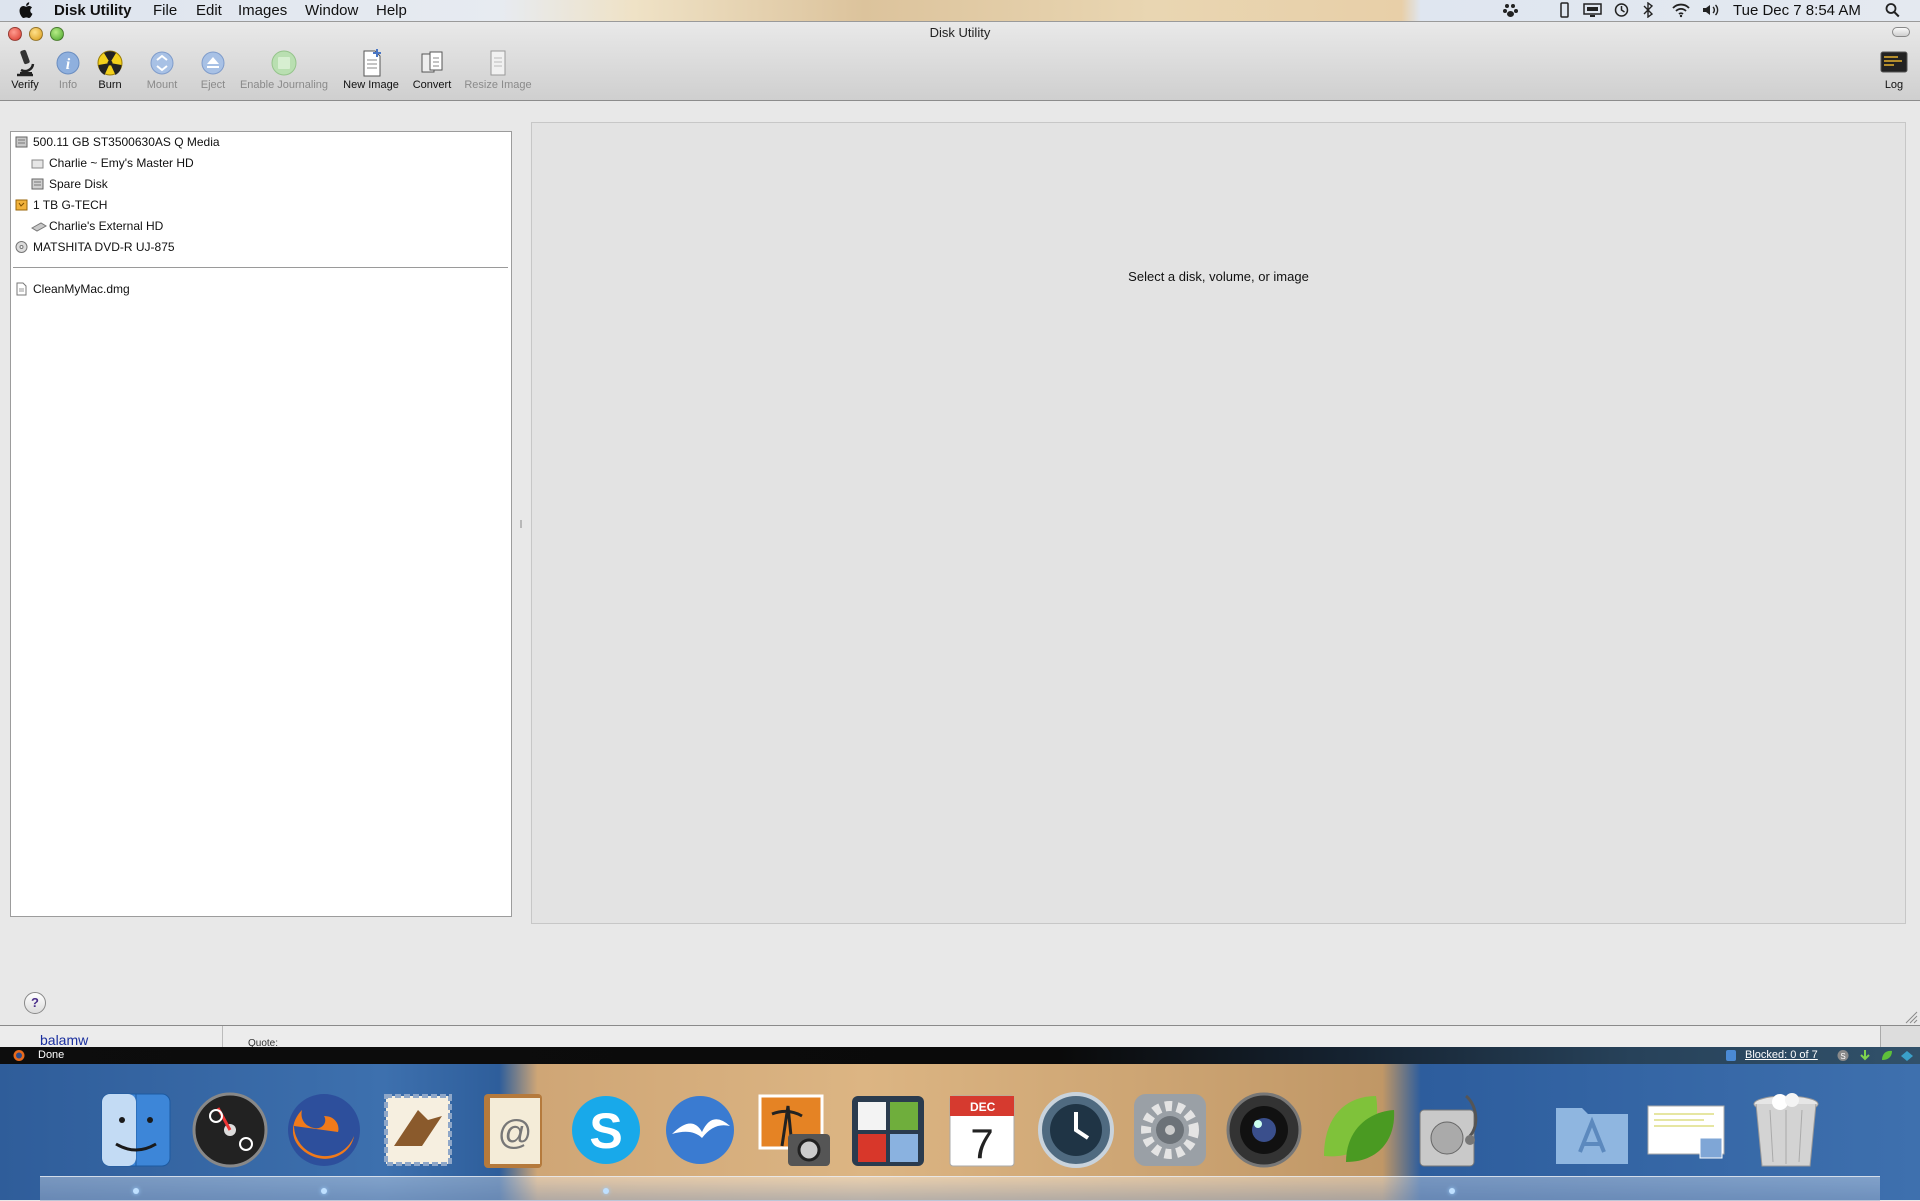 The width and height of the screenshot is (1920, 1201). Describe the element at coordinates (498, 74) in the screenshot. I see `resize-image-button: Resize Image` at that location.